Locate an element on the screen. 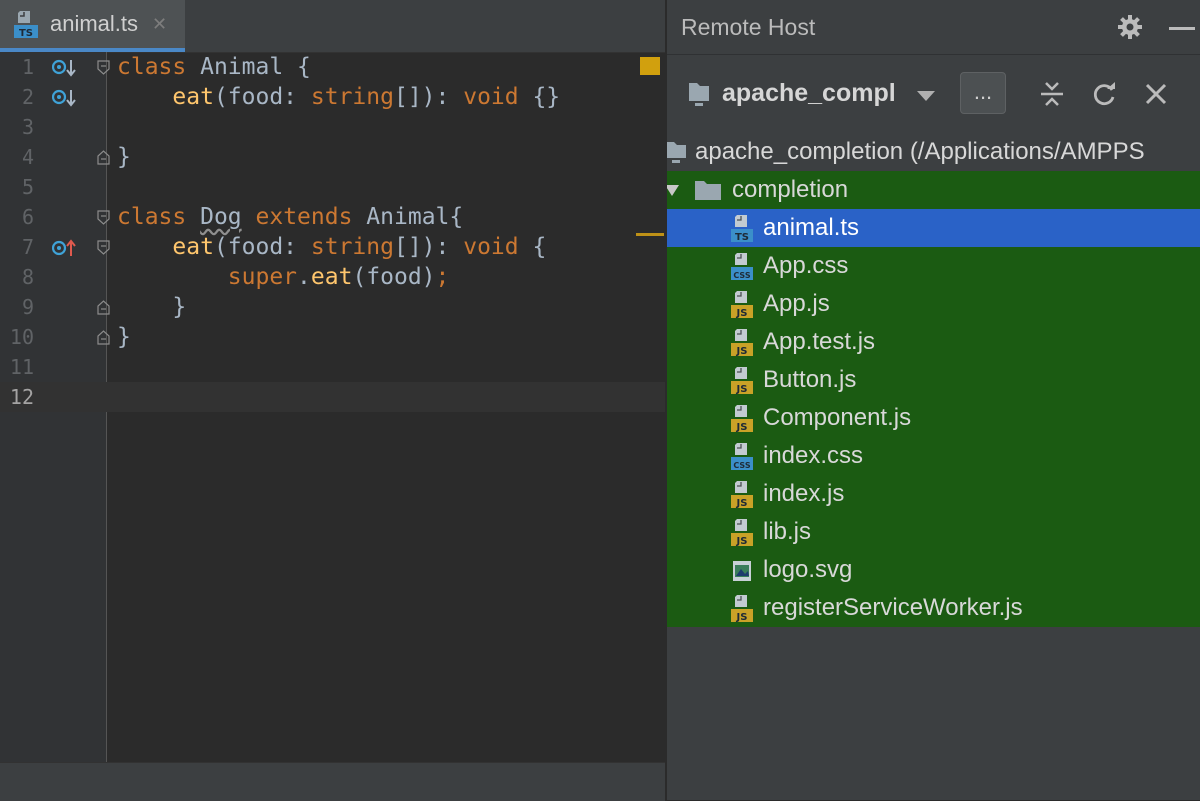  code-line: 8 super.eat(food); is located at coordinates (332, 277).